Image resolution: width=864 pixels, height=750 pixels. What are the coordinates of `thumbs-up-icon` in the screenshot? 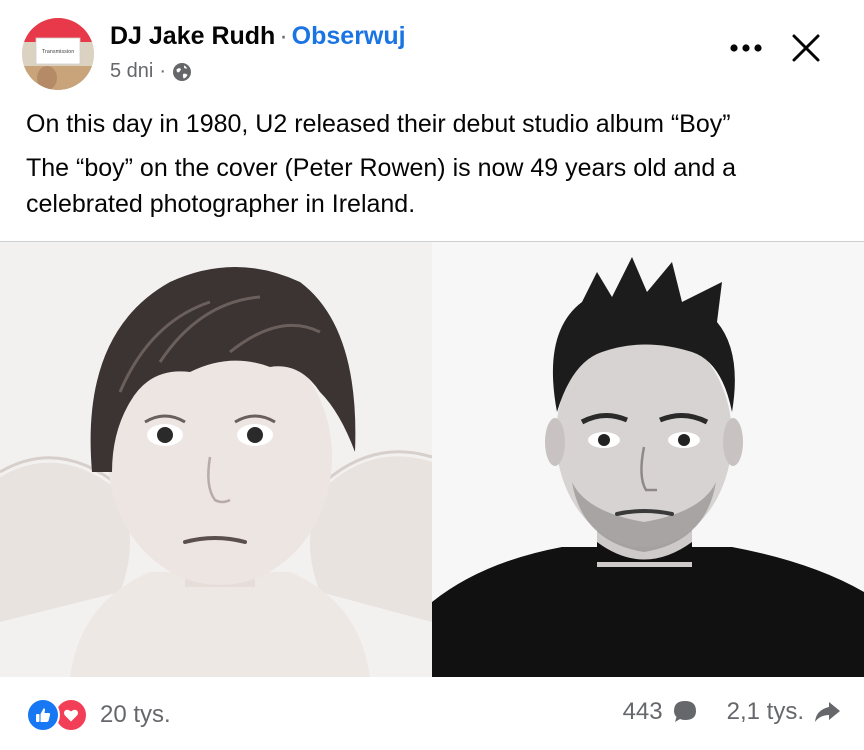 It's located at (43, 715).